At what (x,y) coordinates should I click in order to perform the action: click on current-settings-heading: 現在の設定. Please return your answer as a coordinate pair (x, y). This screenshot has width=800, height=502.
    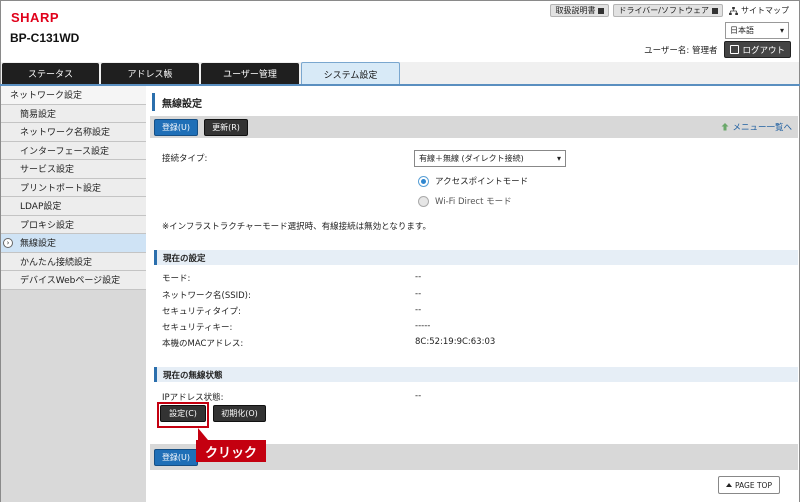
    Looking at the image, I should click on (476, 257).